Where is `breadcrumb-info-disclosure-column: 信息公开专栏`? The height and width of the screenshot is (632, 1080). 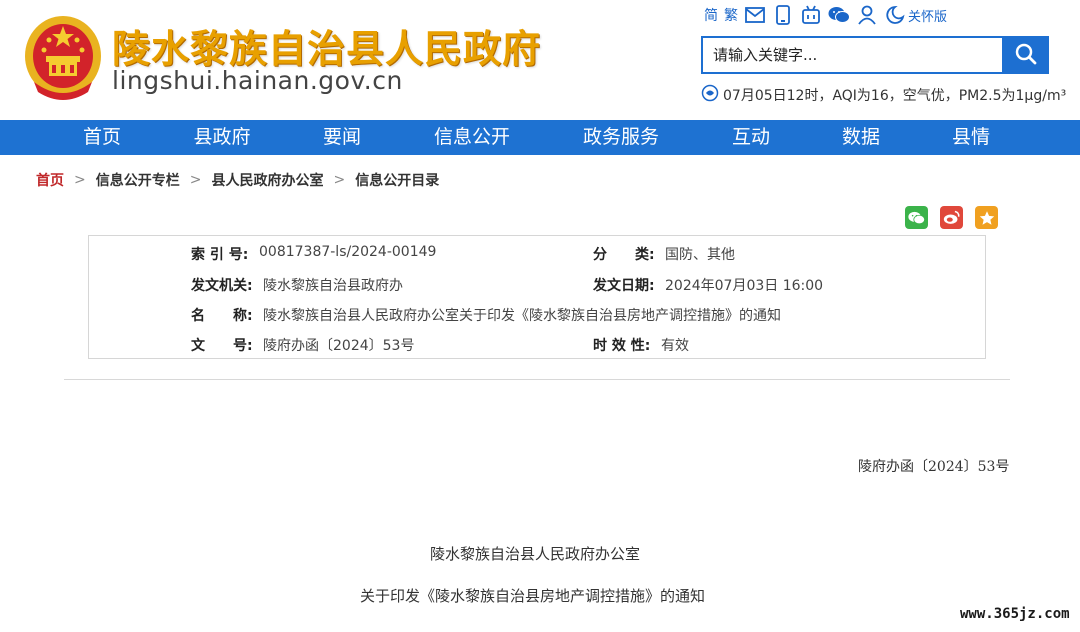
breadcrumb-info-disclosure-column: 信息公开专栏 is located at coordinates (138, 180).